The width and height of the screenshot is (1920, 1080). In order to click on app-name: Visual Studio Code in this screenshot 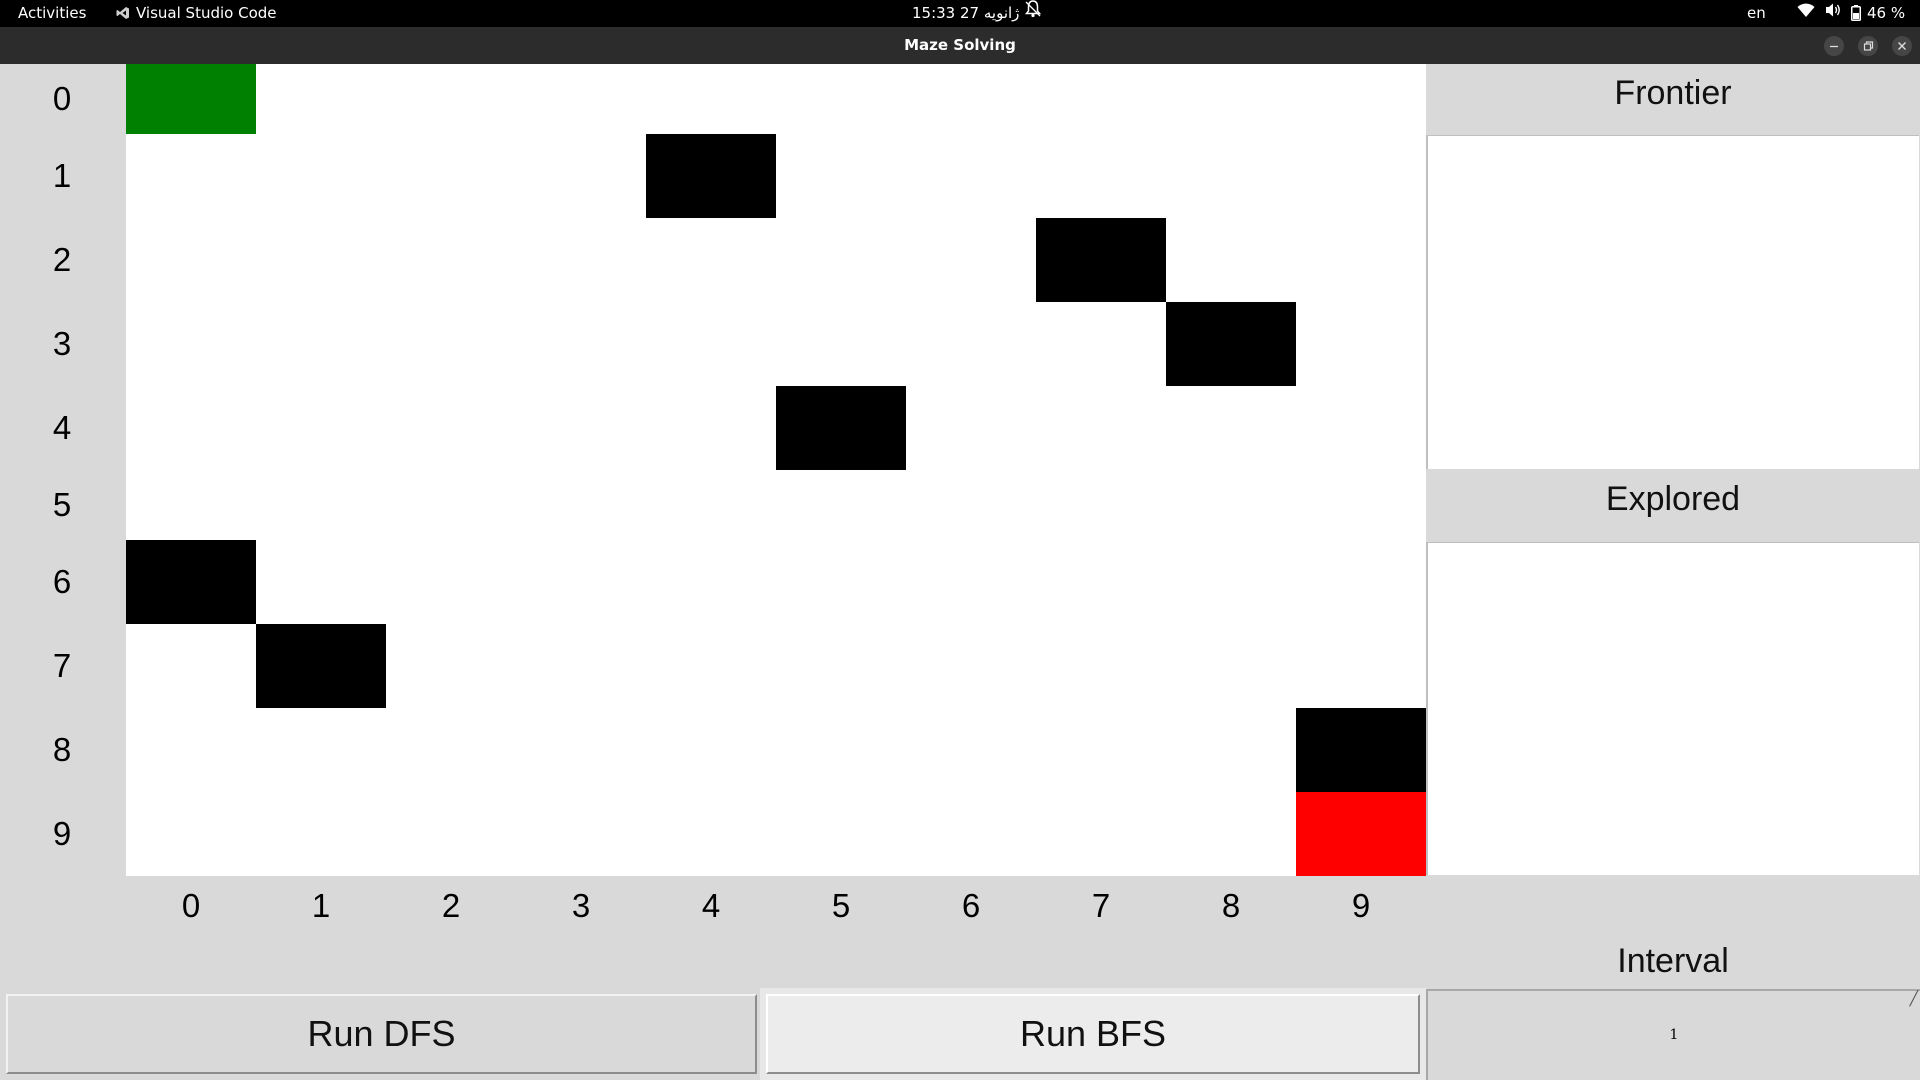, I will do `click(206, 13)`.